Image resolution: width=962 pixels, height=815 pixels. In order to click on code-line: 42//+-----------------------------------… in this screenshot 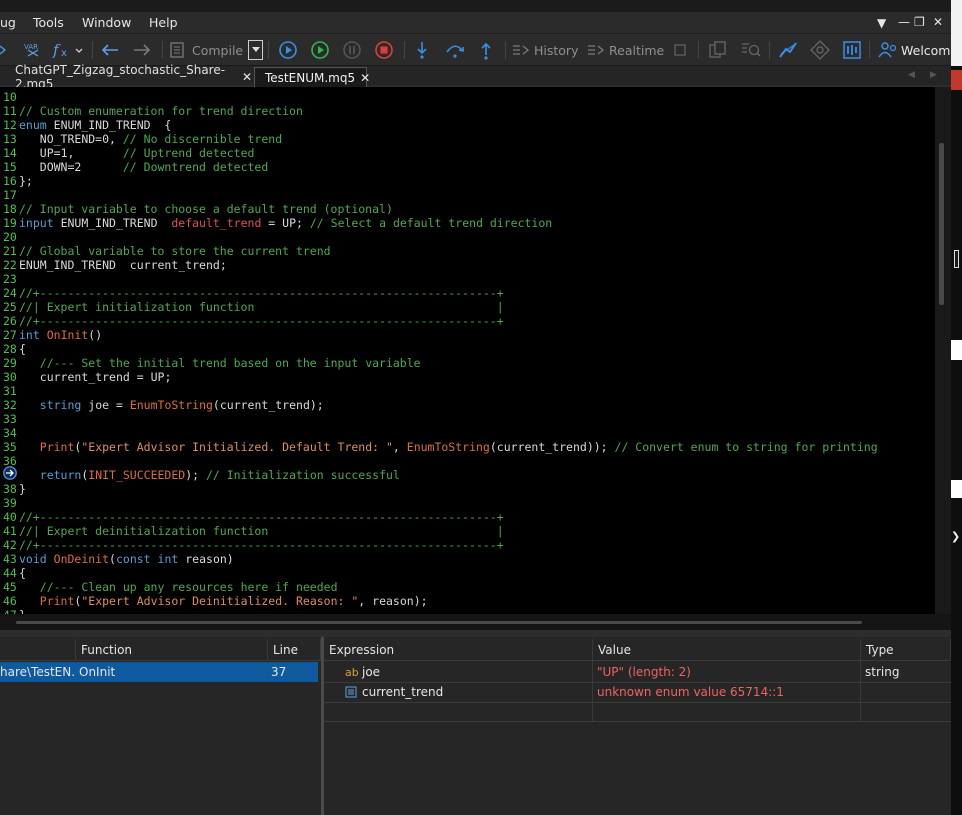, I will do `click(439, 545)`.